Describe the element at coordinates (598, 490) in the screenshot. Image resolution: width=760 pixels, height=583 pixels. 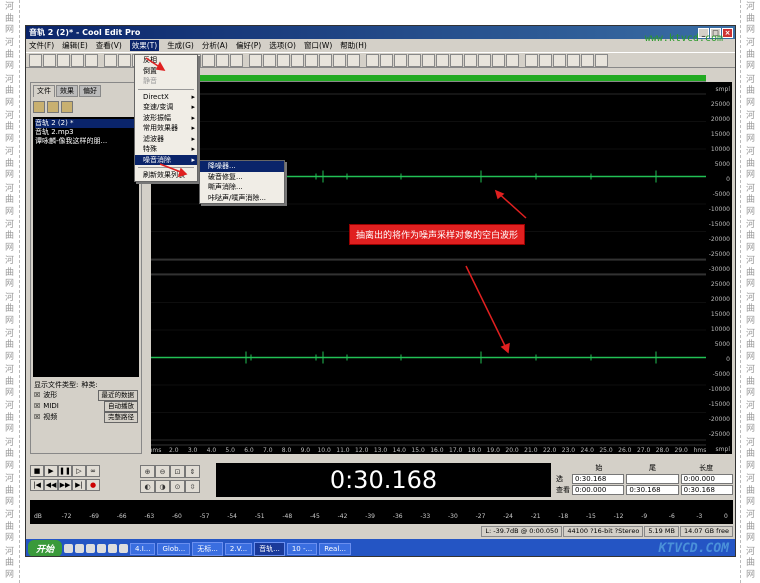
I see `view-begin-field: 0:00.000` at that location.